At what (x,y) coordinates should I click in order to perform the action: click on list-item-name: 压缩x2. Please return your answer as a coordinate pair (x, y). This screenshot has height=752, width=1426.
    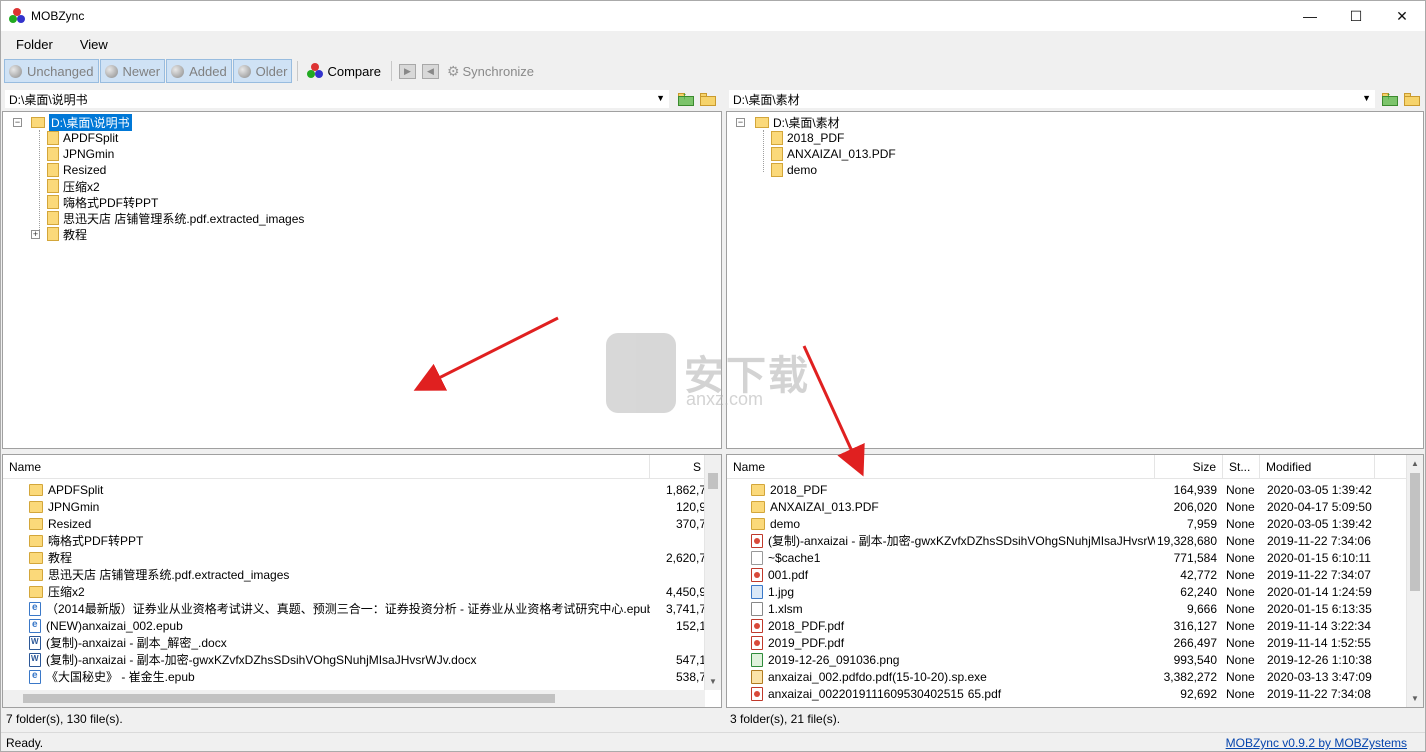
    Looking at the image, I should click on (66, 592).